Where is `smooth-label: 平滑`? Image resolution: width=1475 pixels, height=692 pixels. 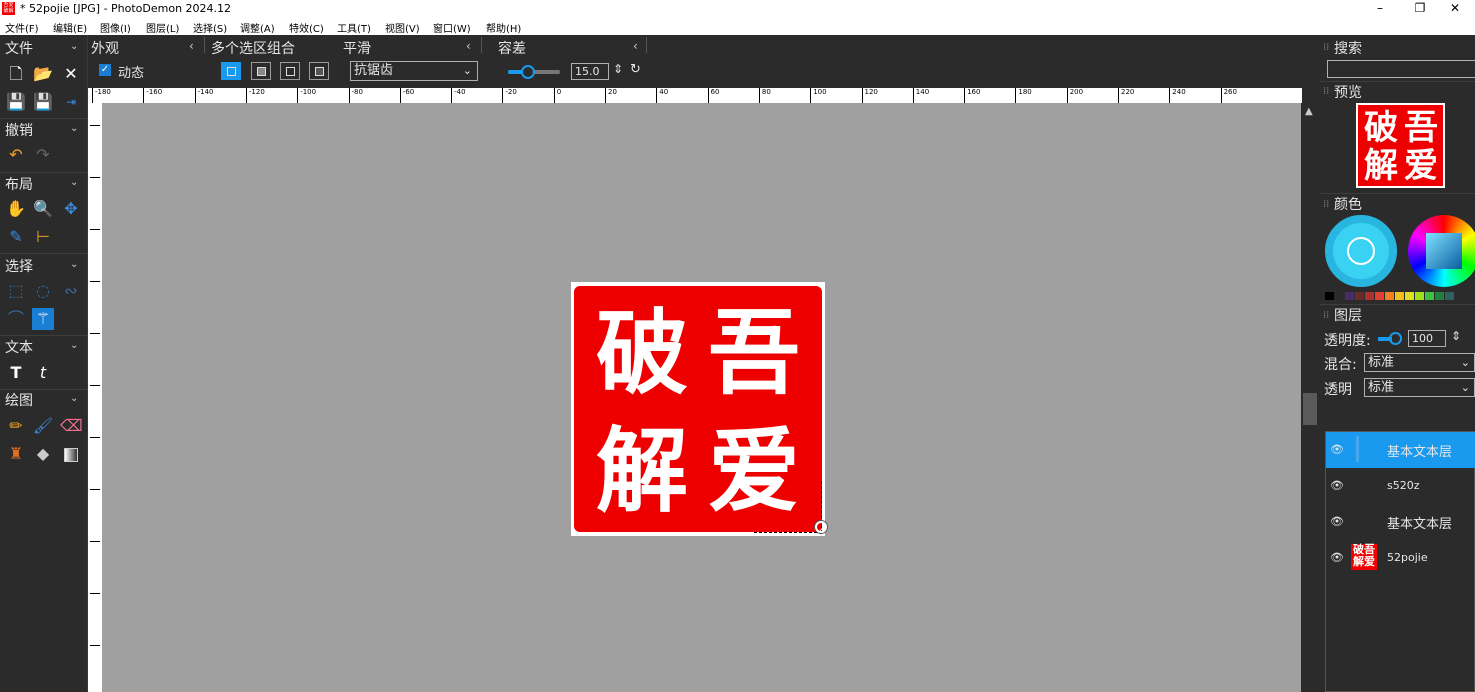 smooth-label: 平滑 is located at coordinates (357, 48).